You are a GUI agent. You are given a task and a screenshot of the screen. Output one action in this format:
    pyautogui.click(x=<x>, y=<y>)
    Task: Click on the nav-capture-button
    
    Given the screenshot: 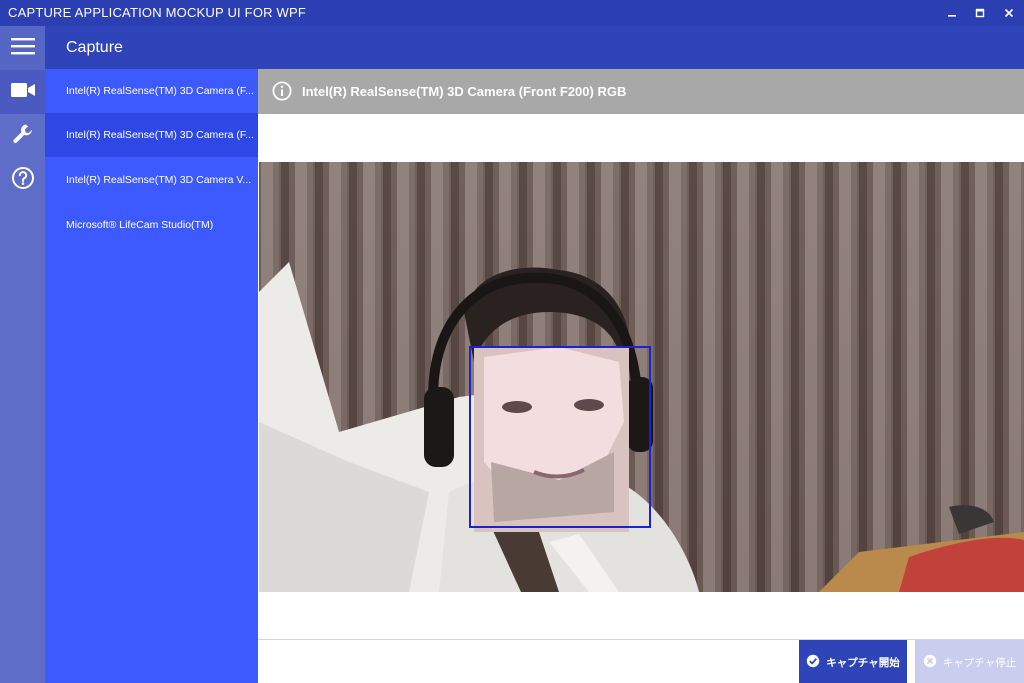 What is the action you would take?
    pyautogui.click(x=22, y=92)
    